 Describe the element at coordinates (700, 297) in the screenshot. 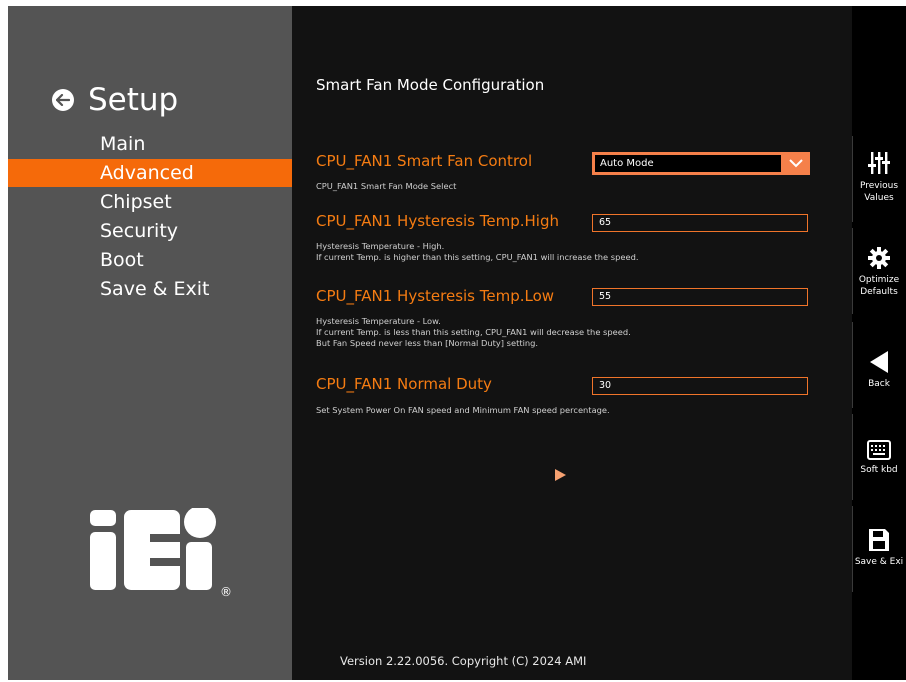

I see `temp-low-input: 55` at that location.